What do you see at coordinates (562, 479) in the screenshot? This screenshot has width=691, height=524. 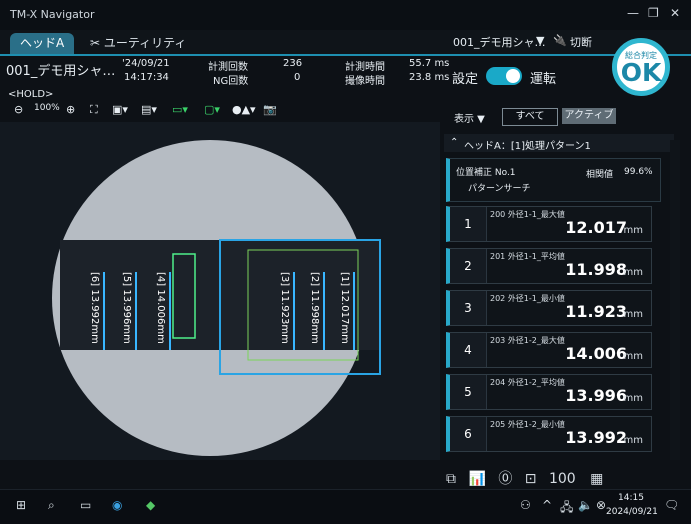 I see `counter-icon: 100` at bounding box center [562, 479].